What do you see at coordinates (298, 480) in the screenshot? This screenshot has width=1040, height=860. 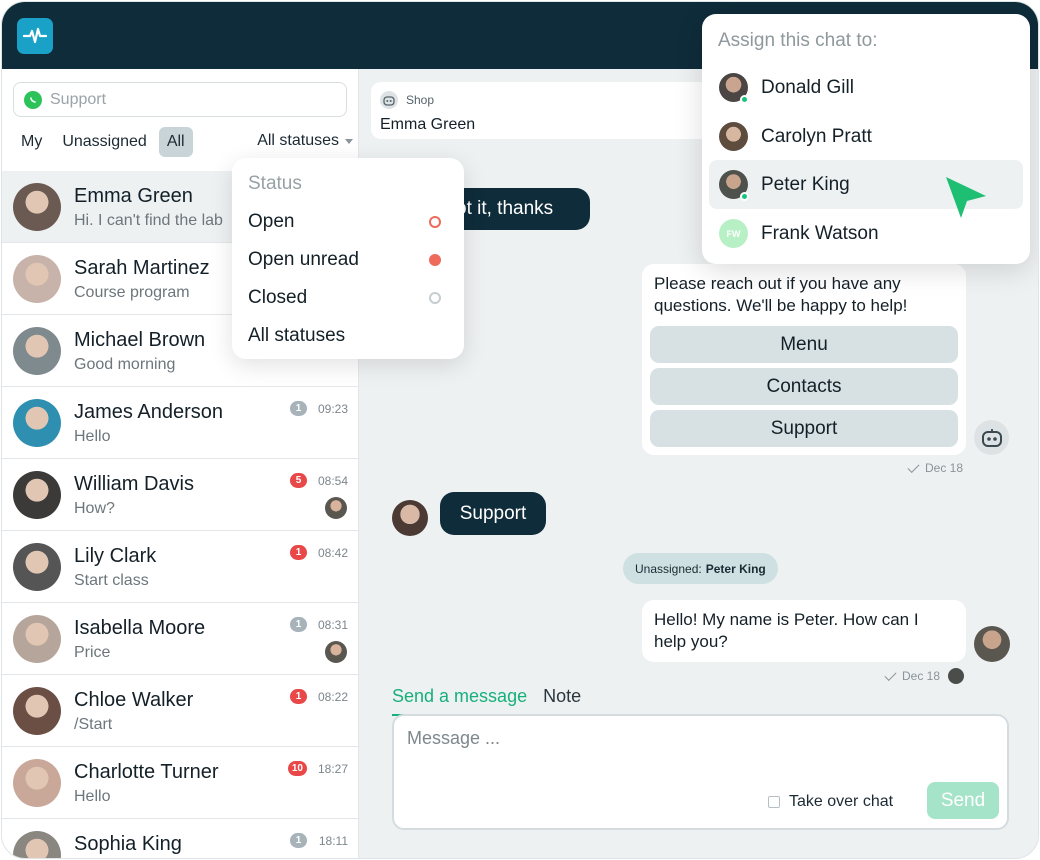 I see `unread-count-badge: 5` at bounding box center [298, 480].